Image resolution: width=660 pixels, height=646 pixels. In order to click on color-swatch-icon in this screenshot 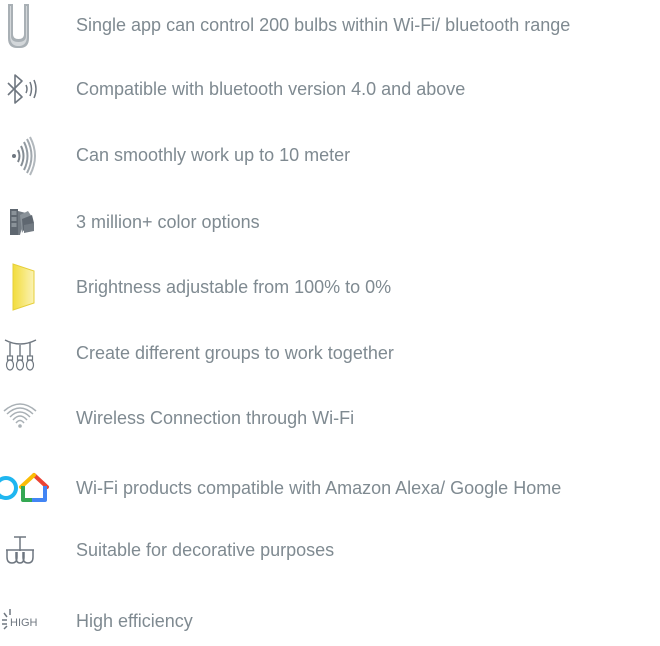, I will do `click(22, 222)`.